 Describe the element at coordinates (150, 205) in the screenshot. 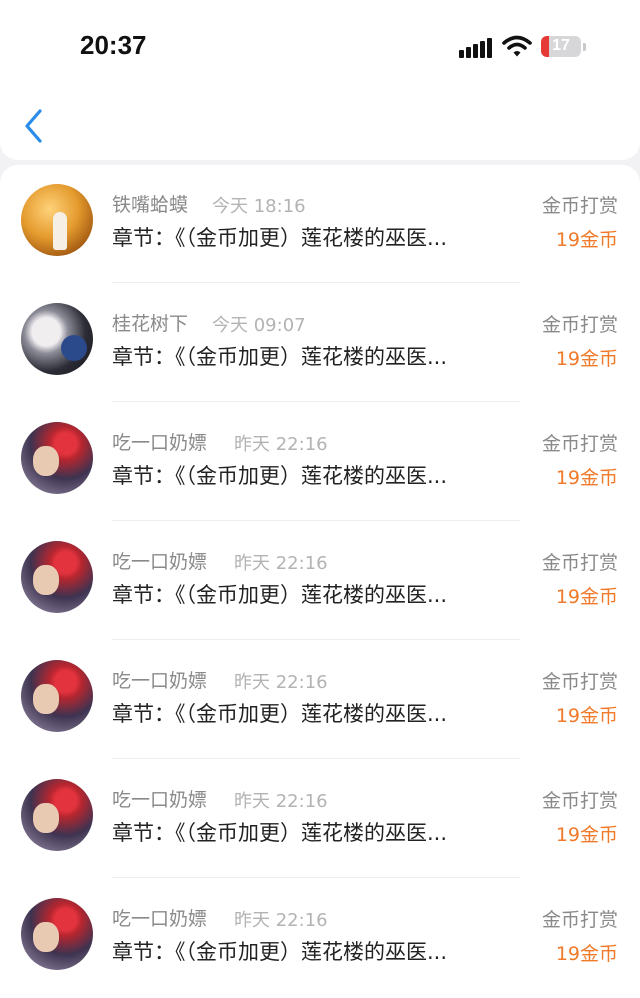

I see `user-name: 铁嘴蛤蟆` at that location.